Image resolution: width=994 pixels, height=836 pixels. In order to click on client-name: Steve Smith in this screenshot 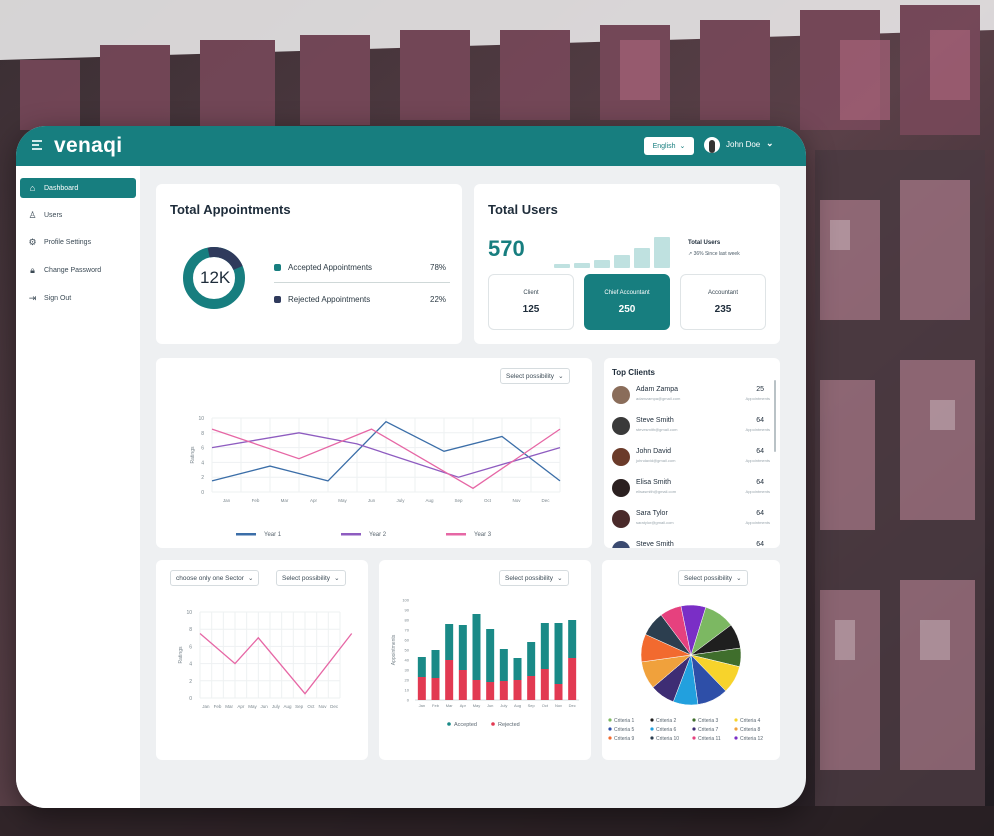, I will do `click(655, 420)`.